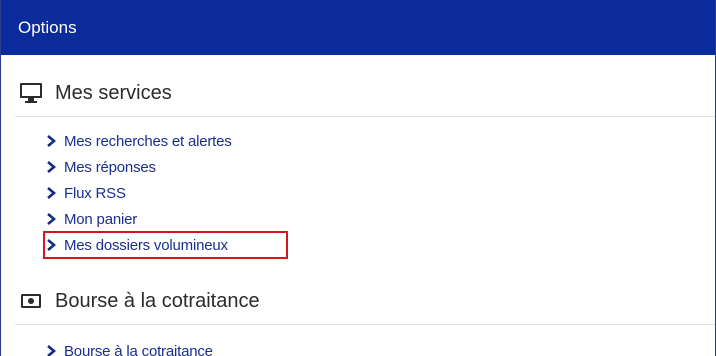 The image size is (716, 356). I want to click on list-item: Mes recherches et alertes, so click(139, 141).